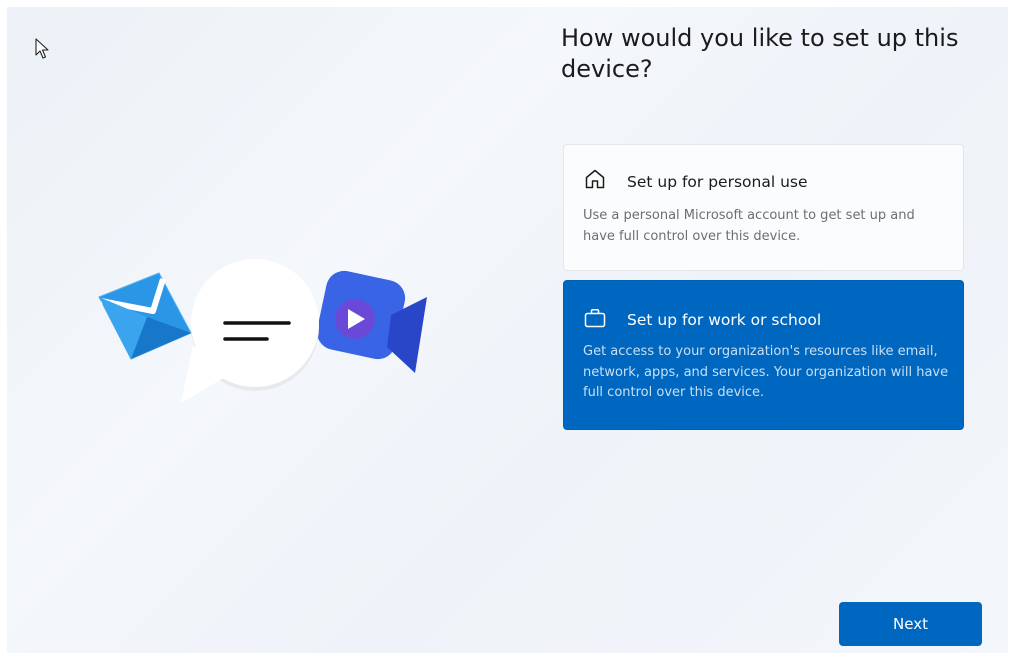 Image resolution: width=1015 pixels, height=655 pixels. Describe the element at coordinates (371, 321) in the screenshot. I see `video-camera-icon` at that location.